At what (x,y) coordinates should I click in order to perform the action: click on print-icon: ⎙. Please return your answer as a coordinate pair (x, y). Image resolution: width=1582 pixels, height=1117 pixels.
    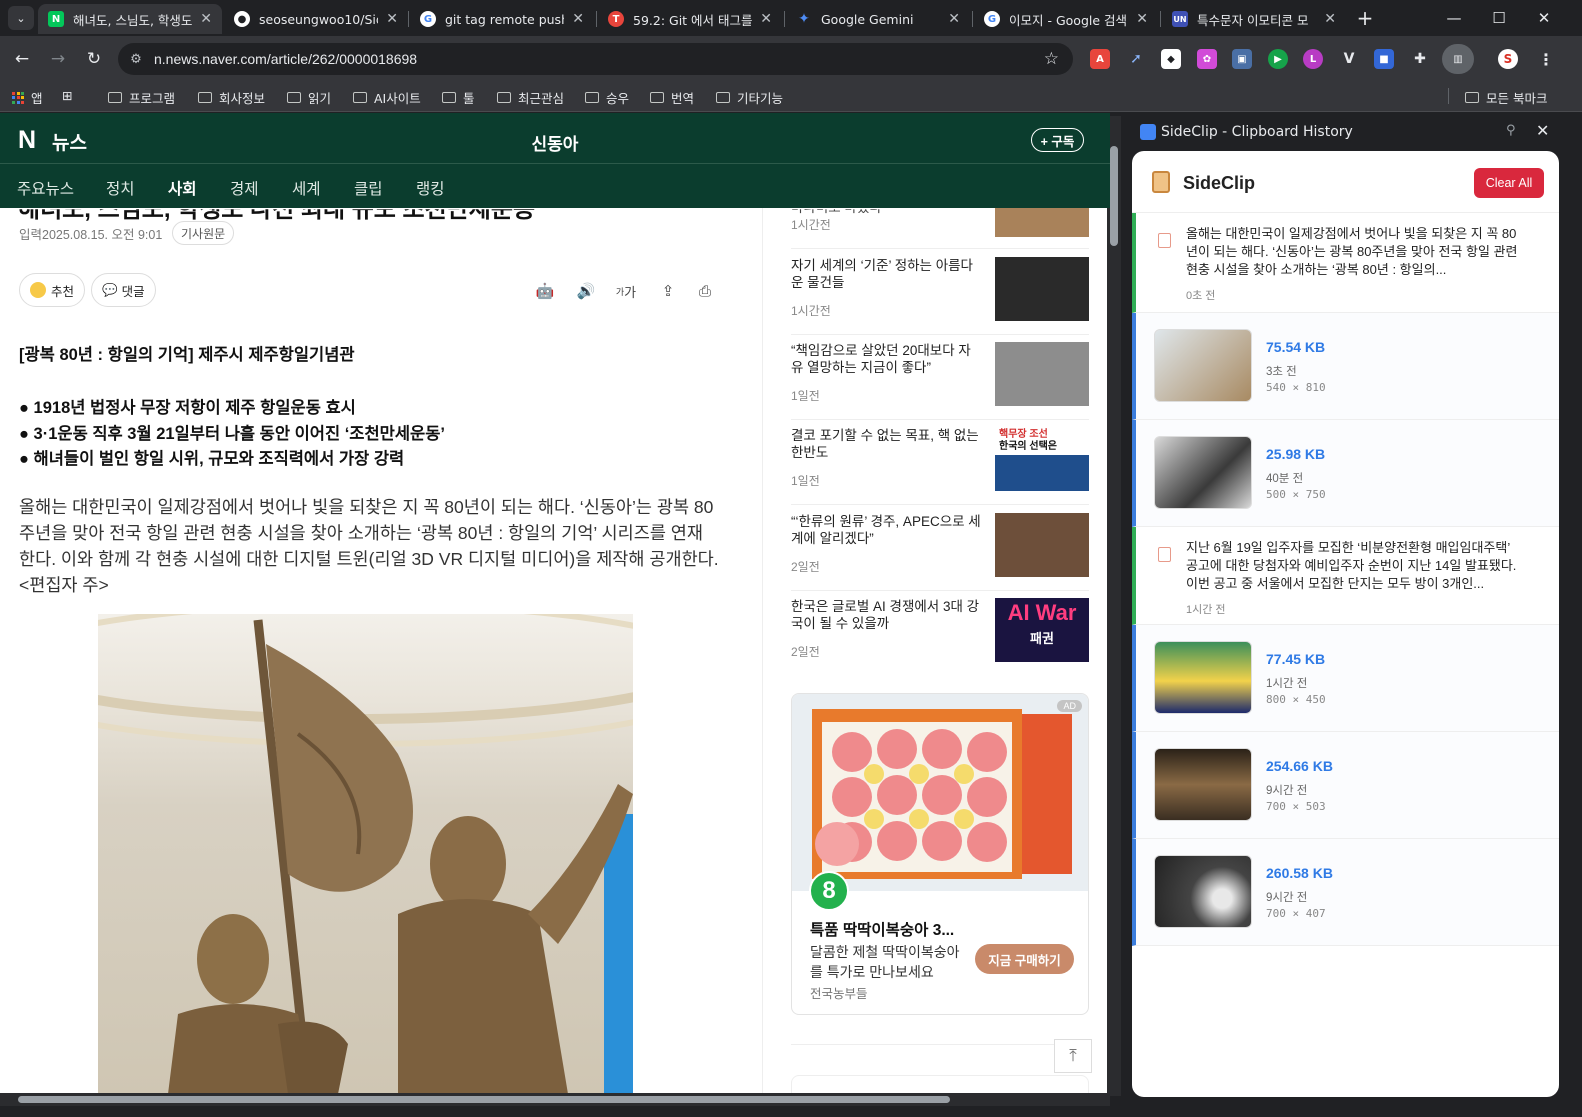
    Looking at the image, I should click on (705, 291).